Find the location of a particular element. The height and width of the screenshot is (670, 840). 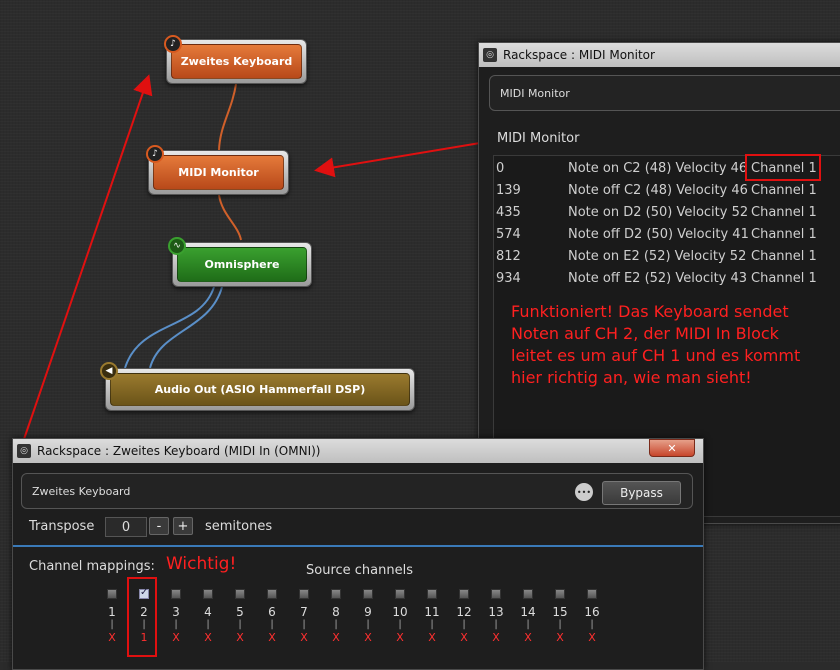

wire-monitor-omnisphere is located at coordinates (230, 217).